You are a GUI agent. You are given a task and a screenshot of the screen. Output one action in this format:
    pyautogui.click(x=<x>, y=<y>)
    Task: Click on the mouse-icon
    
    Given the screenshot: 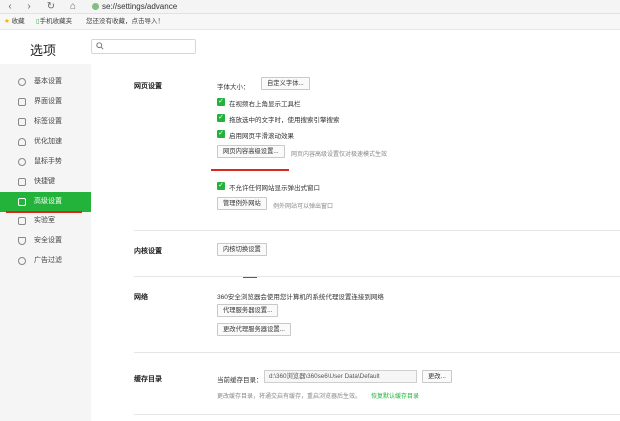 What is the action you would take?
    pyautogui.click(x=22, y=162)
    